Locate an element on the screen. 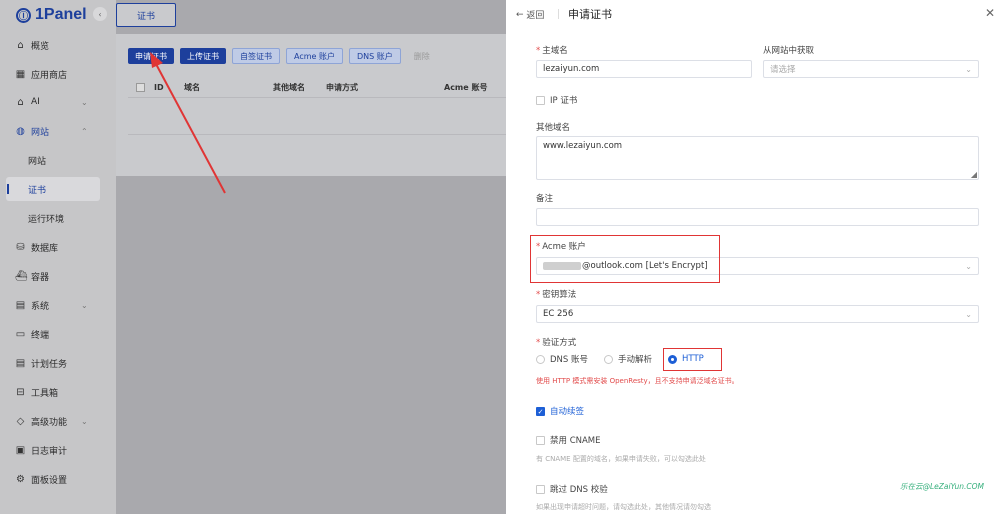 The width and height of the screenshot is (1000, 514). drawer-title: 申请证书 is located at coordinates (590, 14).